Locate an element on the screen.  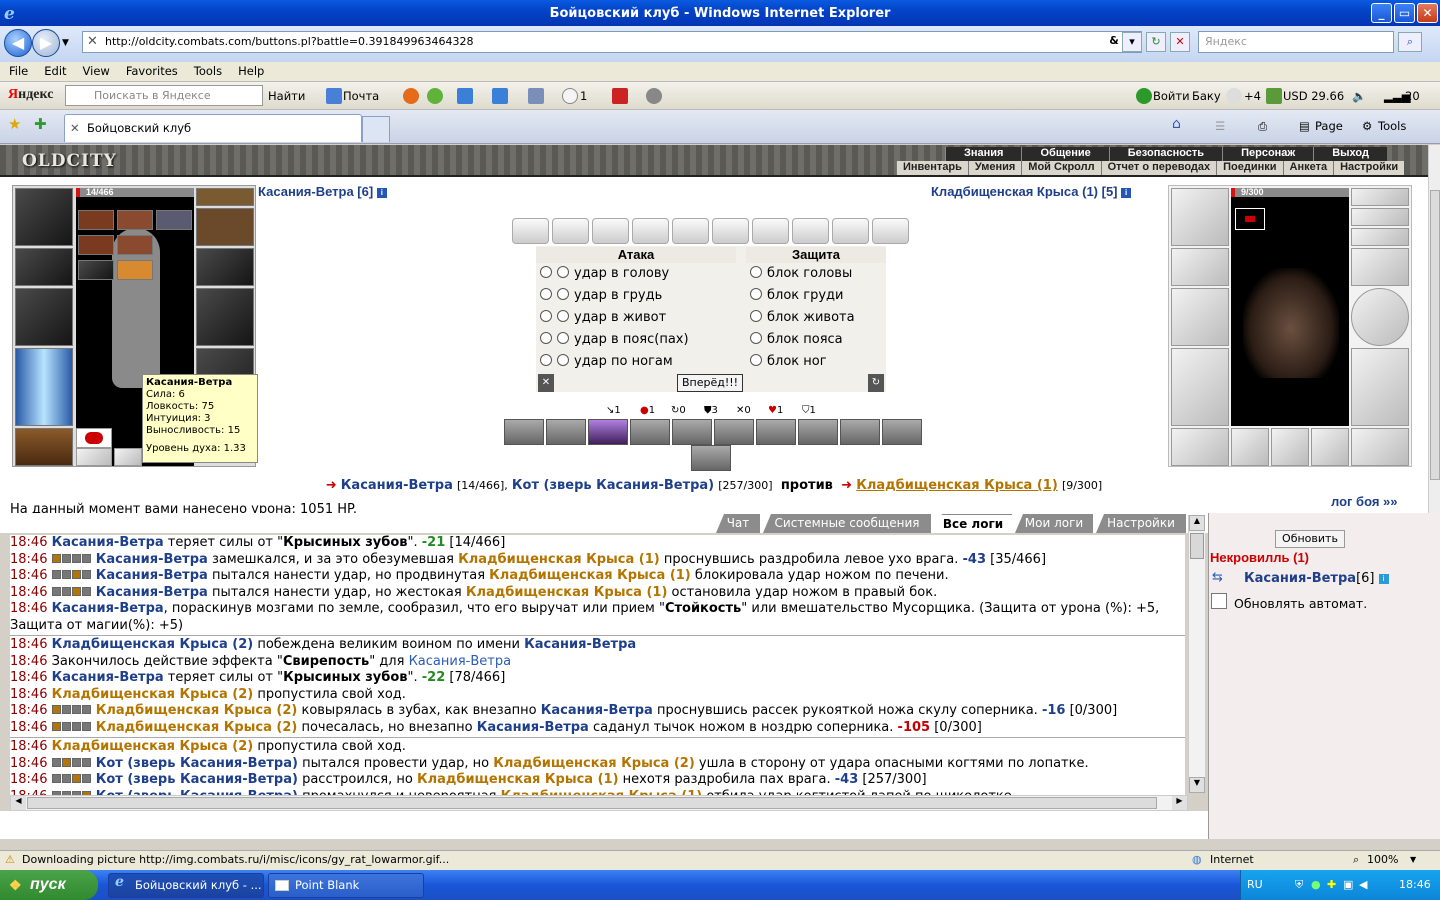
menu-favorites: Favorites is located at coordinates (151, 70).